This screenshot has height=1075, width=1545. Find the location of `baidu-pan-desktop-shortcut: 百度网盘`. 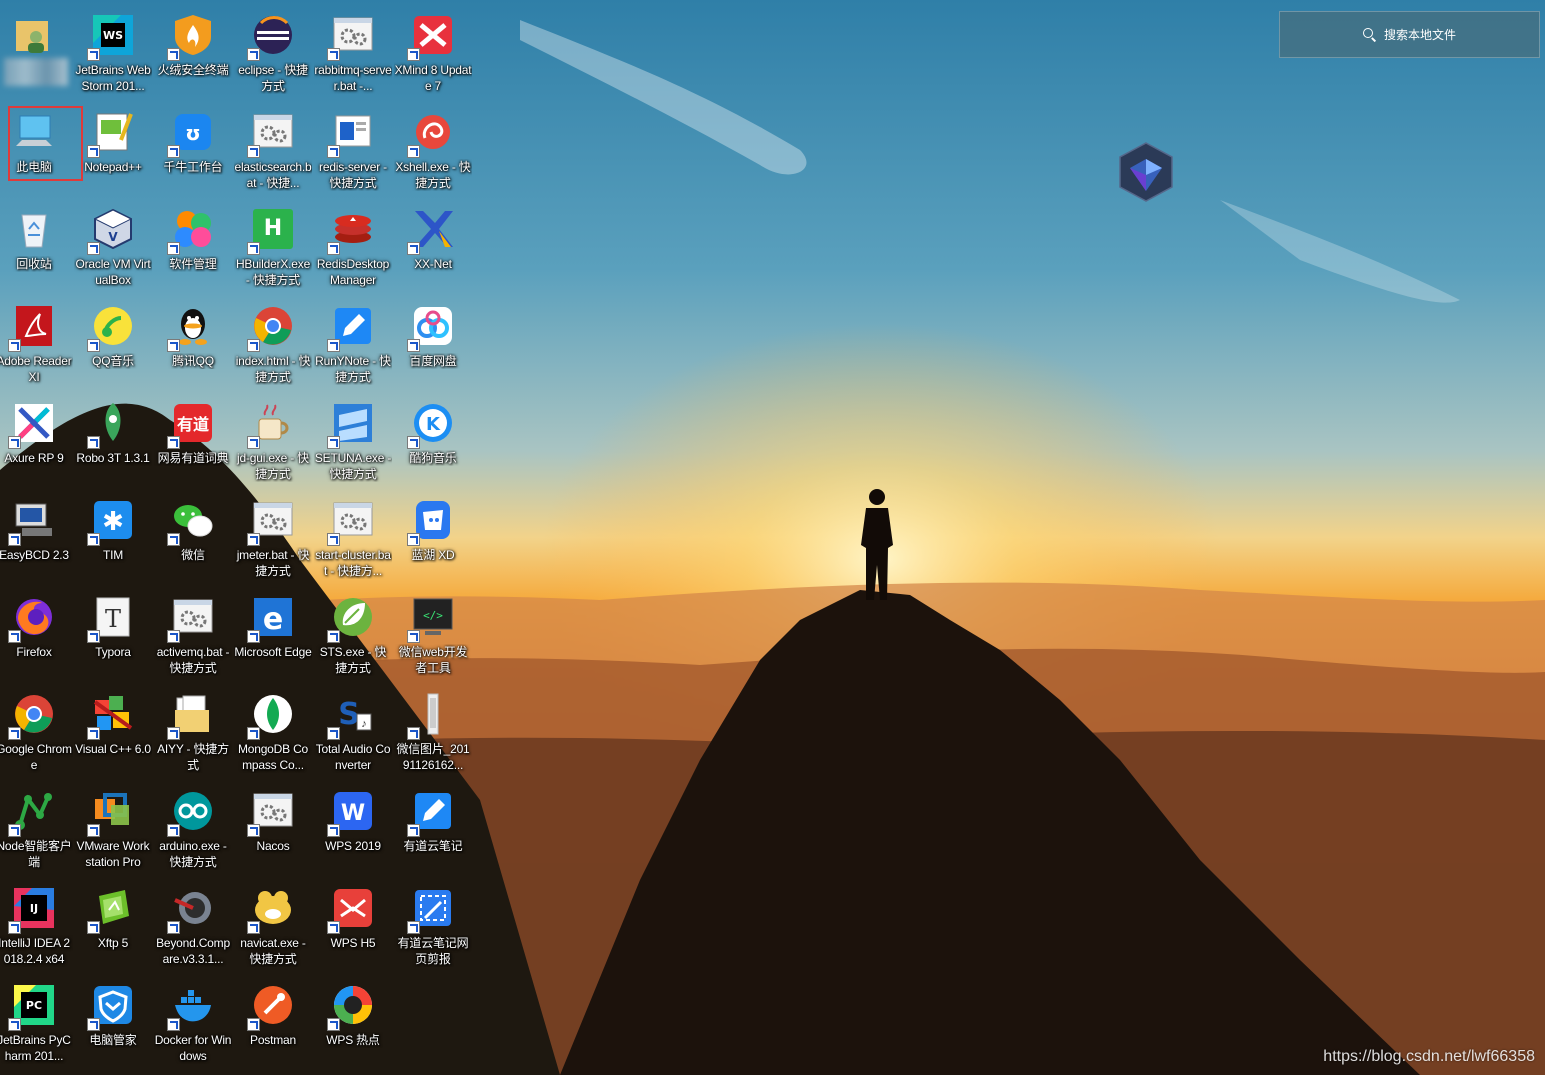

baidu-pan-desktop-shortcut: 百度网盘 is located at coordinates (433, 340).